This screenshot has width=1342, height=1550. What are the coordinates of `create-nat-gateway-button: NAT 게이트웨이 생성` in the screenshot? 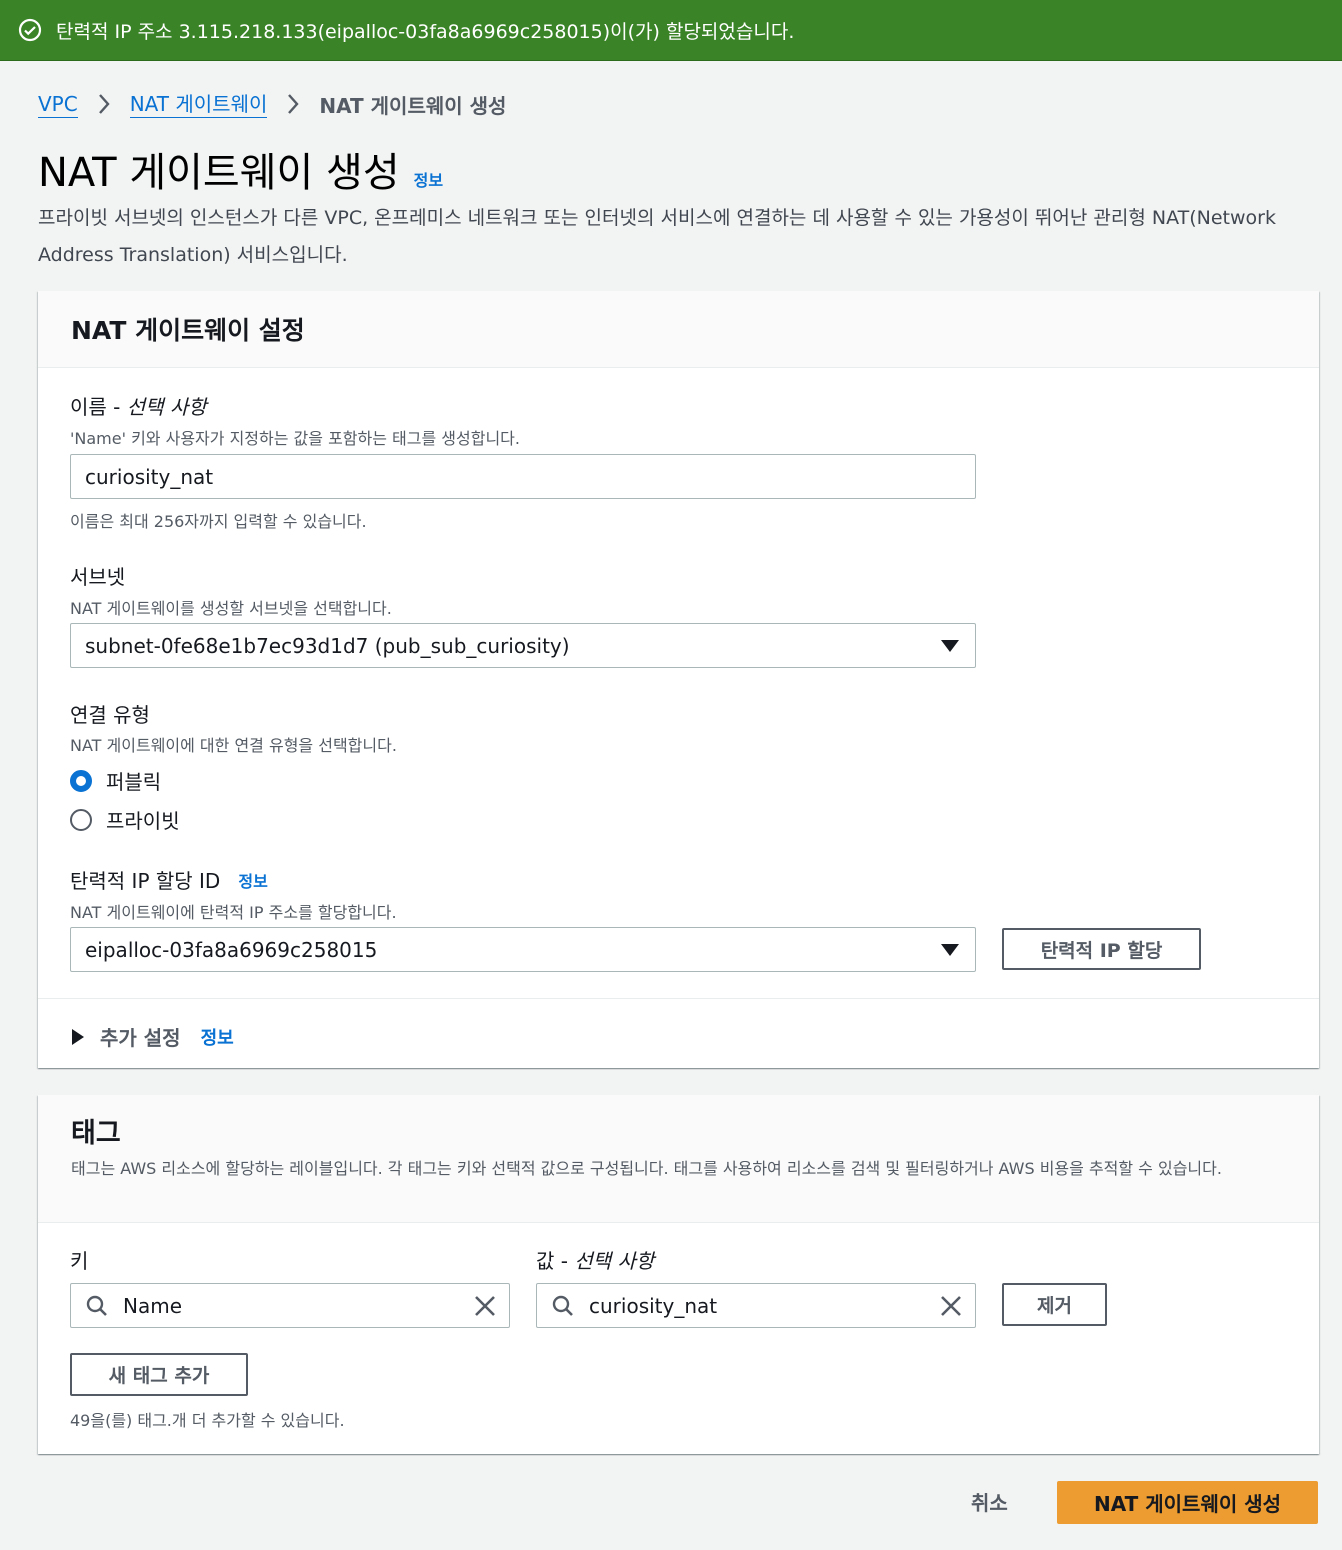 It's located at (1187, 1502).